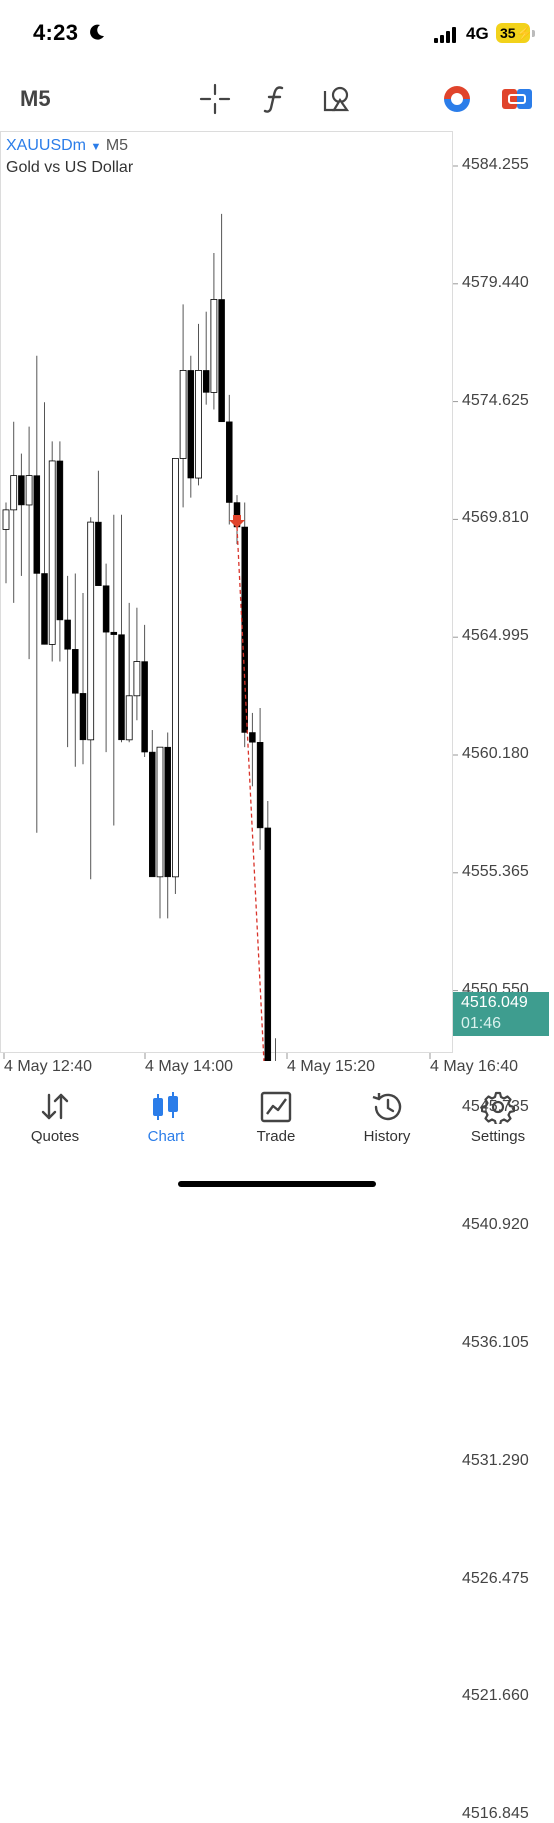 The width and height of the screenshot is (554, 1823). What do you see at coordinates (495, 1460) in the screenshot?
I see `price-label: 4531.290` at bounding box center [495, 1460].